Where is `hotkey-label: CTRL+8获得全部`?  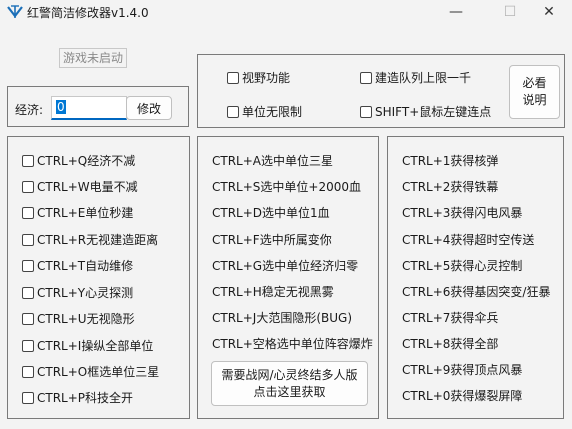 hotkey-label: CTRL+8获得全部 is located at coordinates (450, 344).